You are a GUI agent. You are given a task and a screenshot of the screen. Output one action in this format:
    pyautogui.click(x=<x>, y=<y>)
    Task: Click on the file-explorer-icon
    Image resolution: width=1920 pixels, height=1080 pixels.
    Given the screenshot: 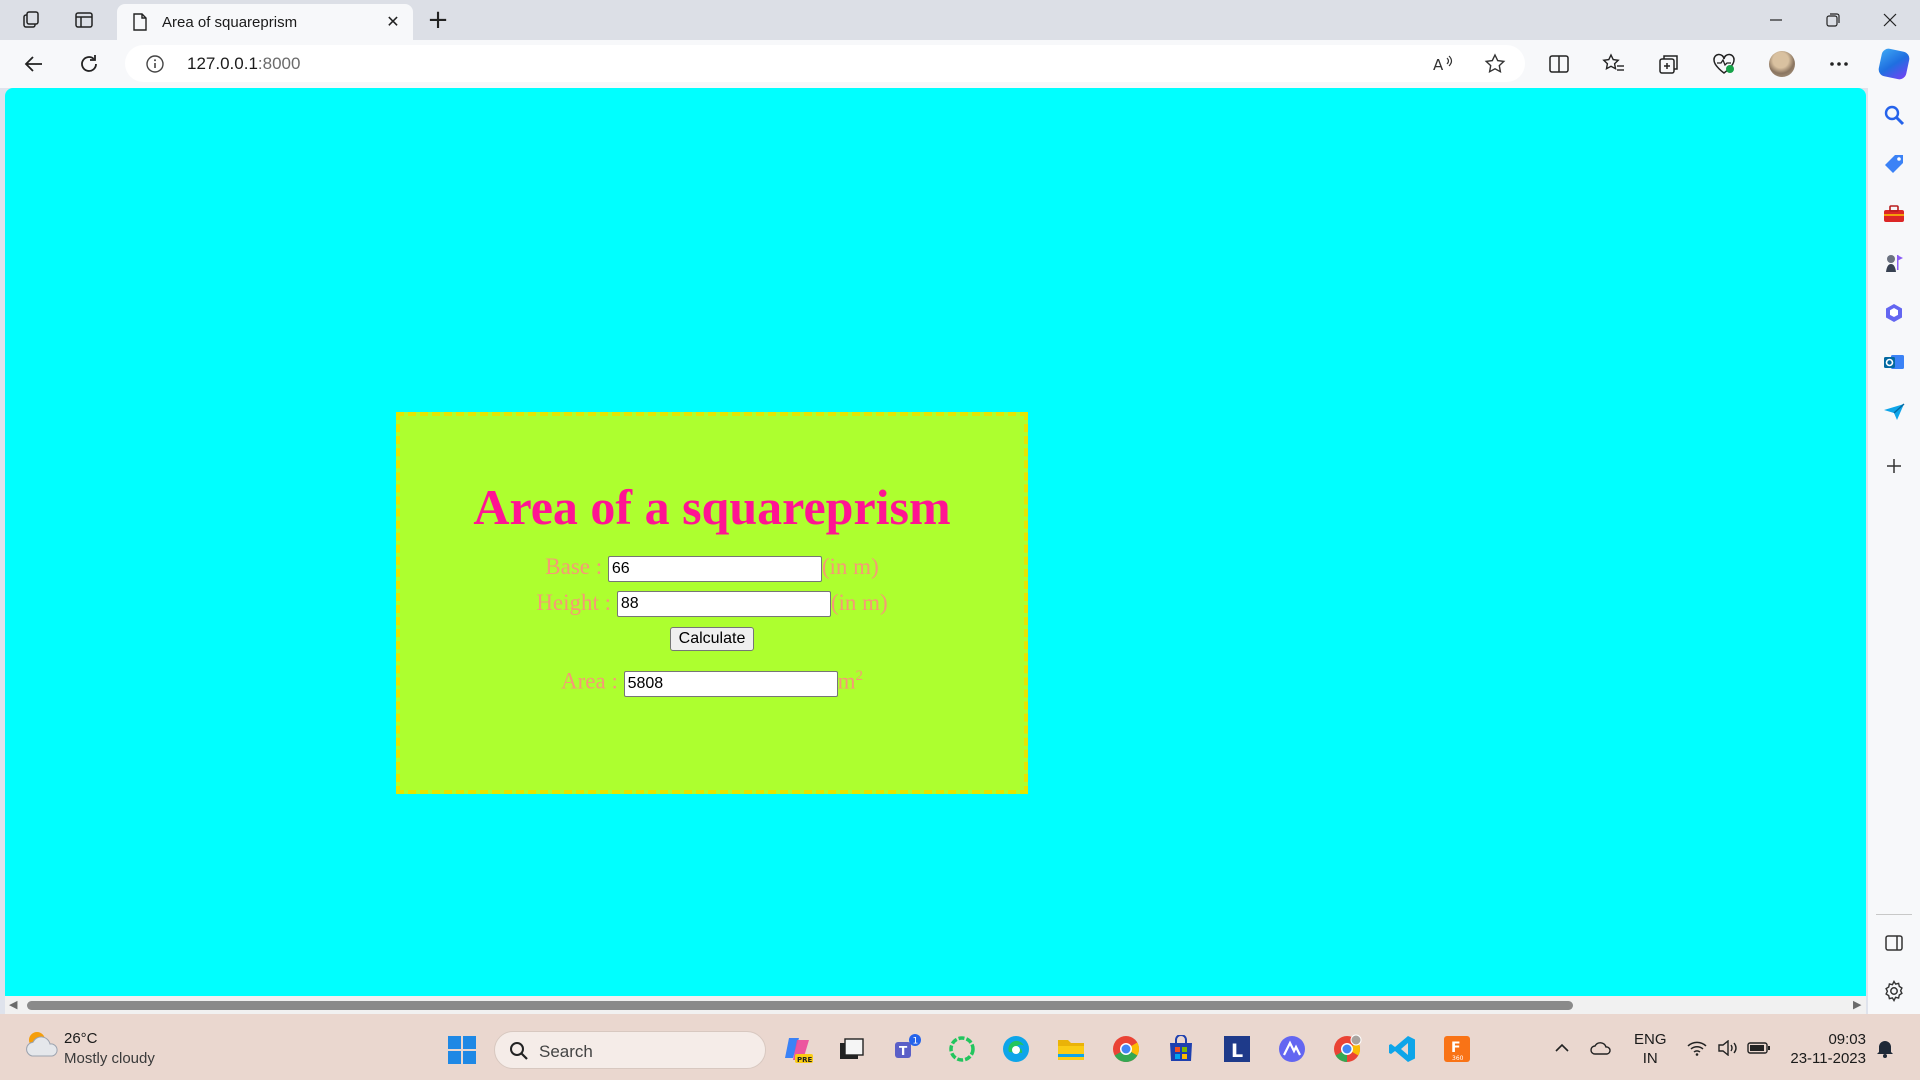 What is the action you would take?
    pyautogui.click(x=1071, y=1049)
    